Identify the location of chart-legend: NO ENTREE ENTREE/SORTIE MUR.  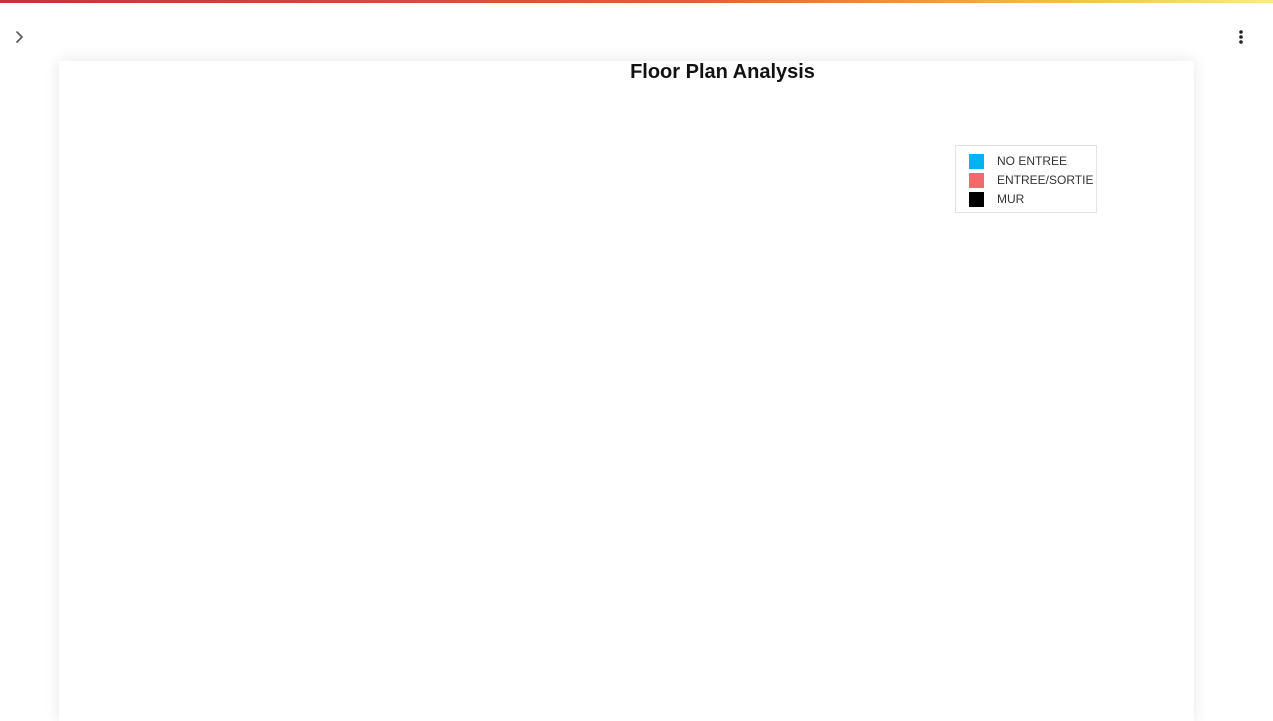
(1026, 179).